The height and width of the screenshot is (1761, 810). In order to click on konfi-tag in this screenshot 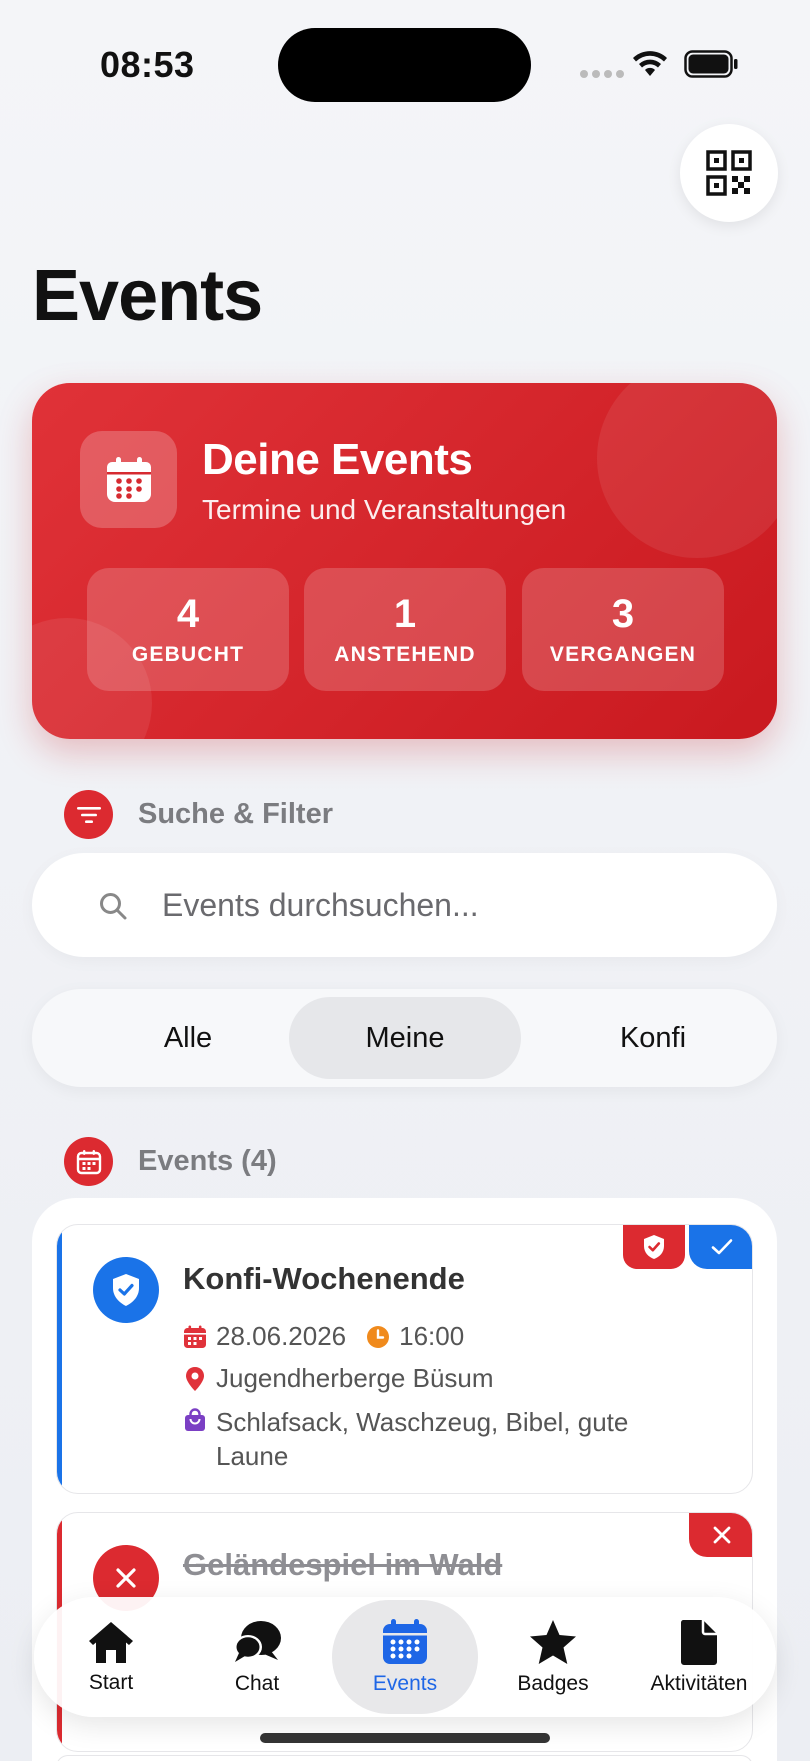, I will do `click(654, 1247)`.